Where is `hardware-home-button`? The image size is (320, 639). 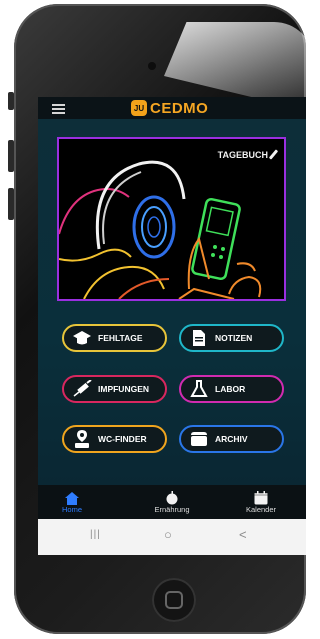 hardware-home-button is located at coordinates (174, 600).